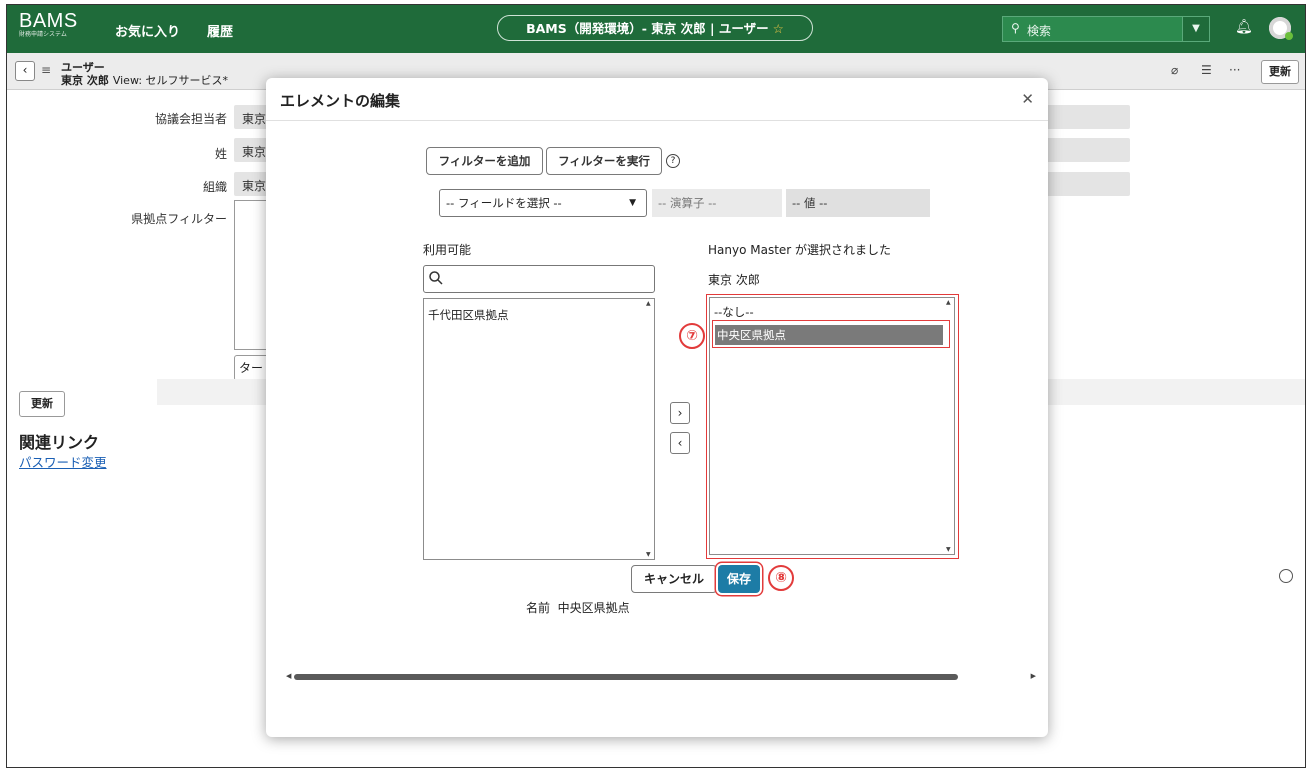  Describe the element at coordinates (539, 279) in the screenshot. I see `available-search-input` at that location.